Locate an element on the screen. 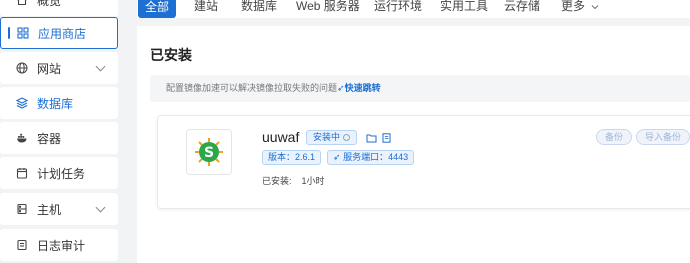 The image size is (690, 263). quick-jump-link: ➶快速跳转 is located at coordinates (359, 88).